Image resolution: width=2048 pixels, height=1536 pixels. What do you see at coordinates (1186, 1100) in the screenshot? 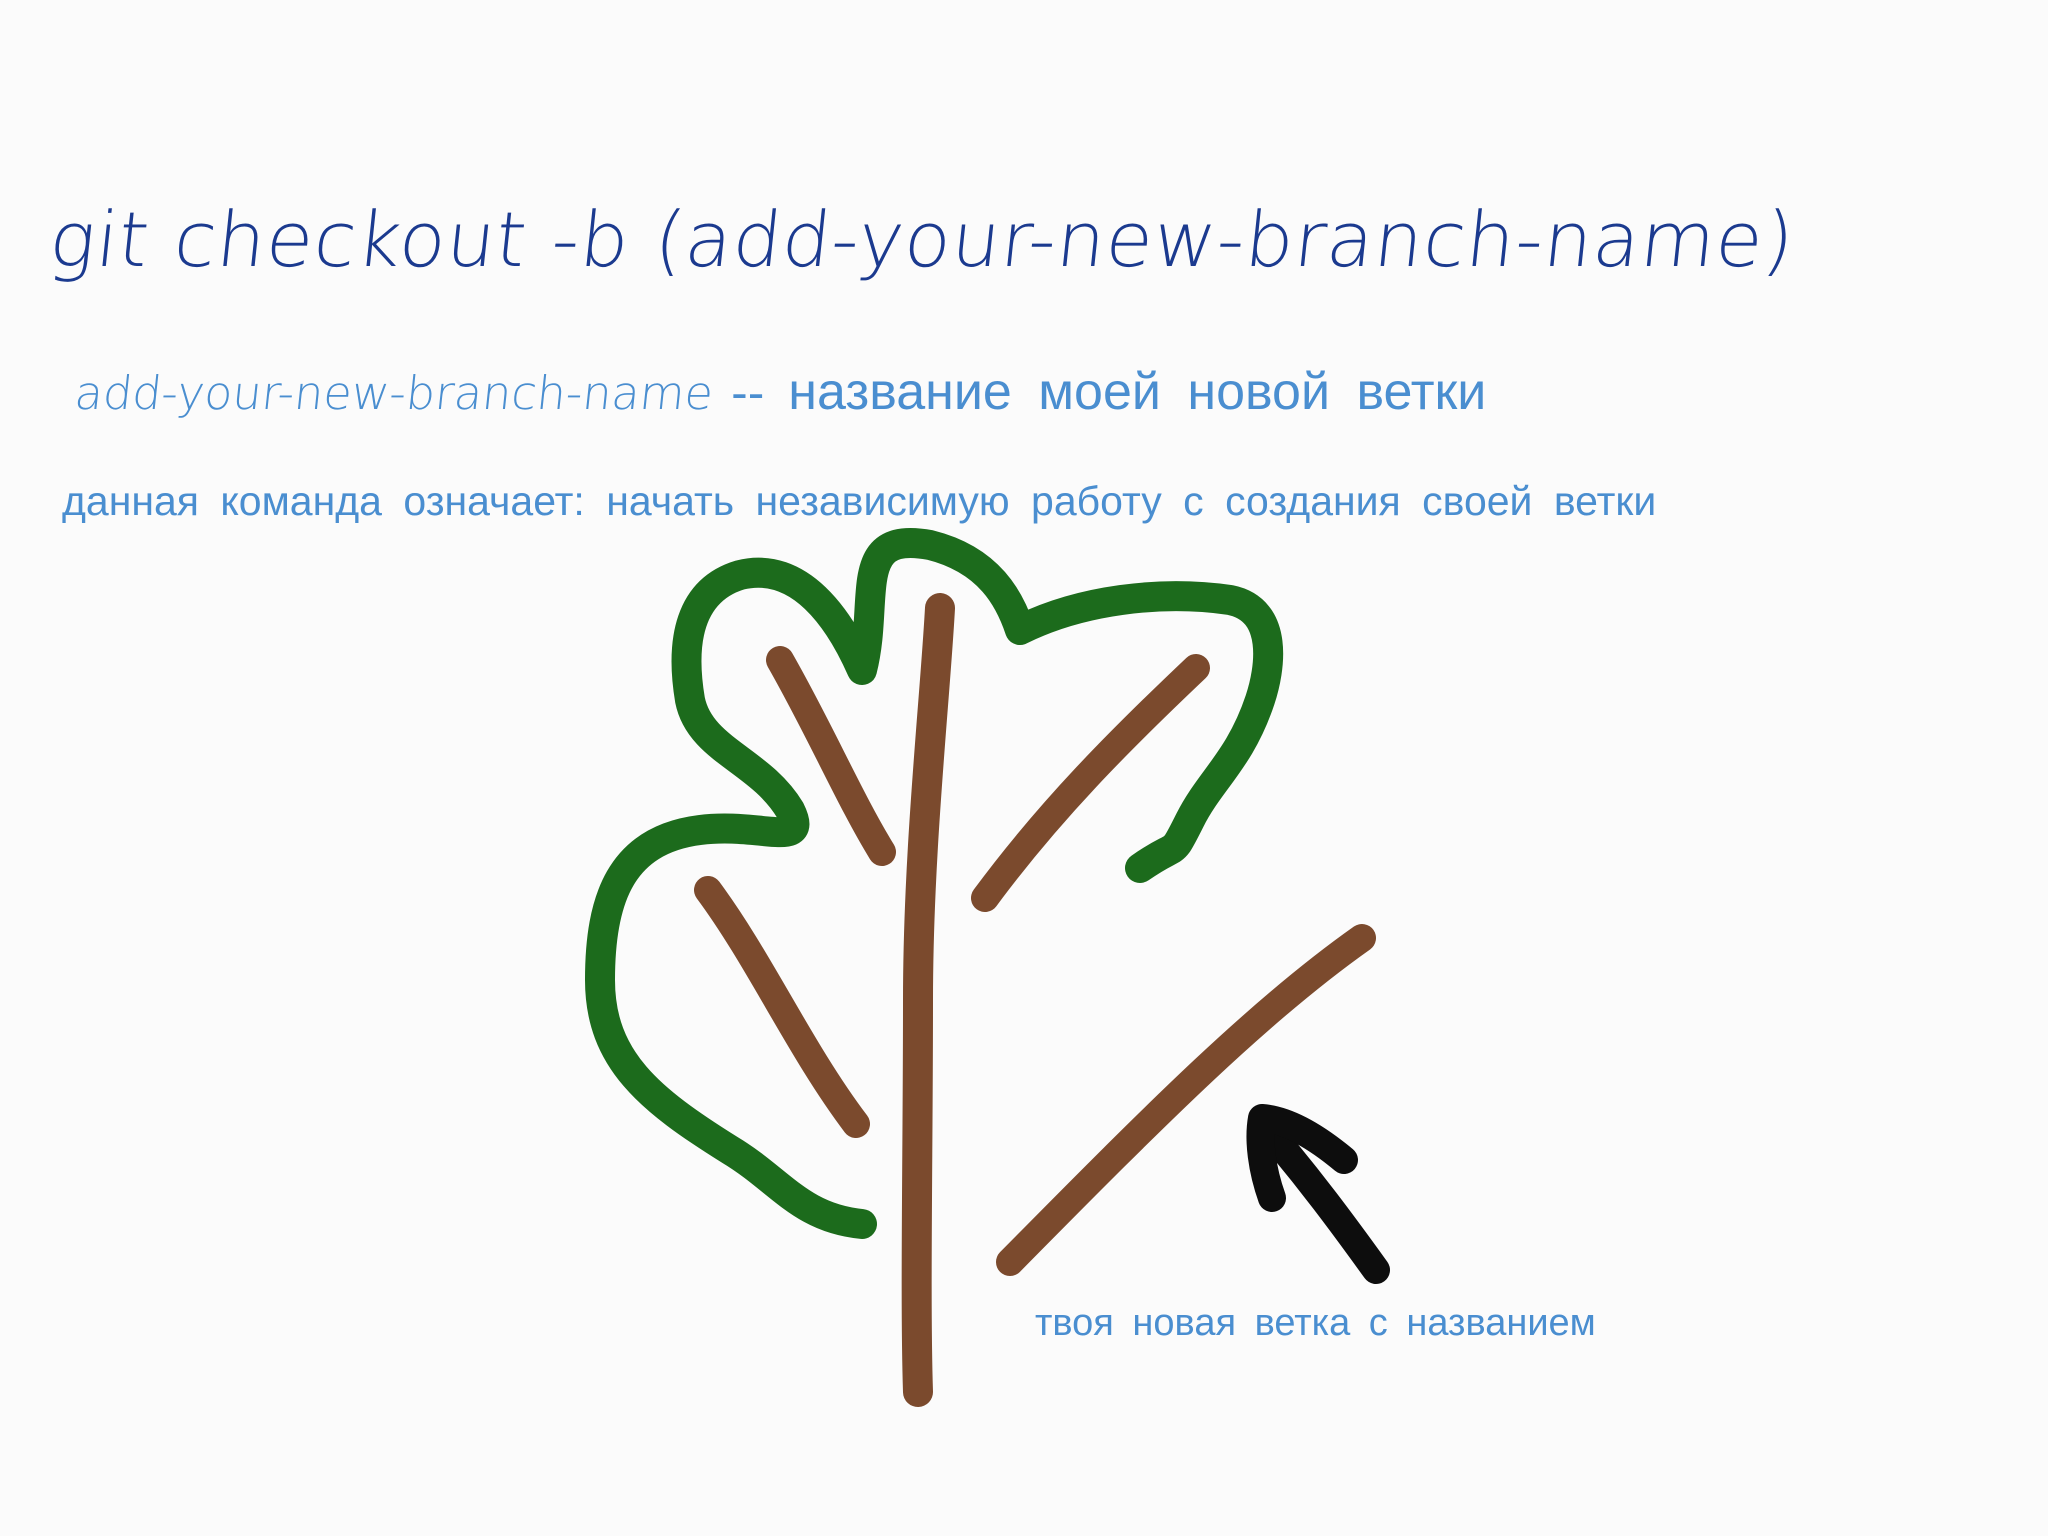
I see `branch-new` at bounding box center [1186, 1100].